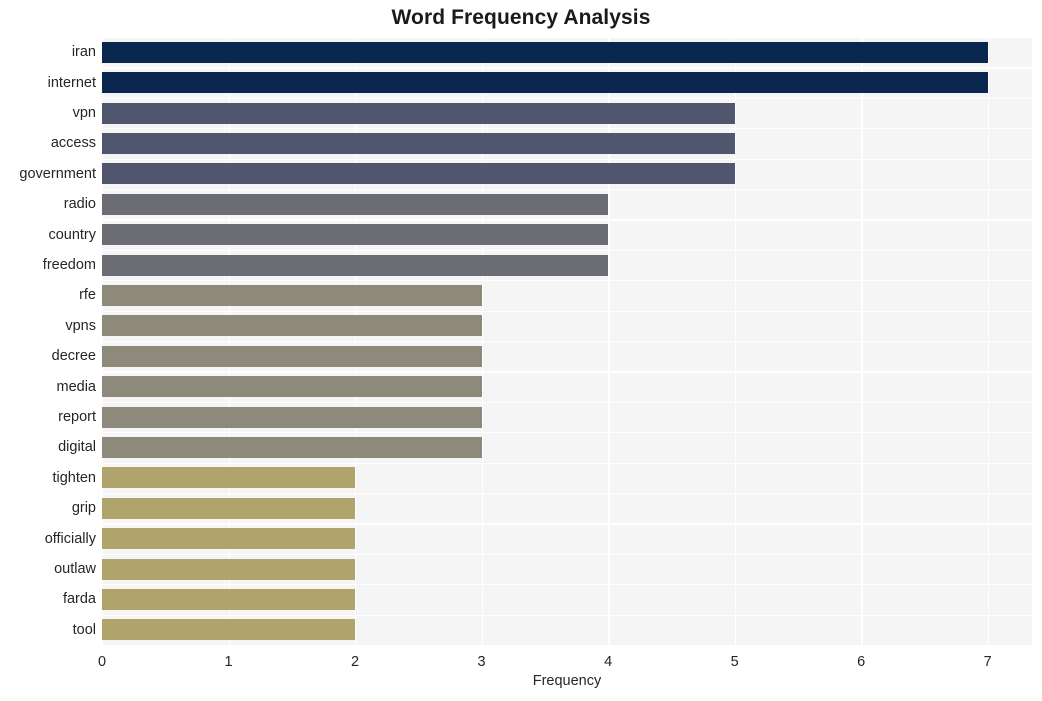  I want to click on y-tick-label: rfe, so click(87, 295).